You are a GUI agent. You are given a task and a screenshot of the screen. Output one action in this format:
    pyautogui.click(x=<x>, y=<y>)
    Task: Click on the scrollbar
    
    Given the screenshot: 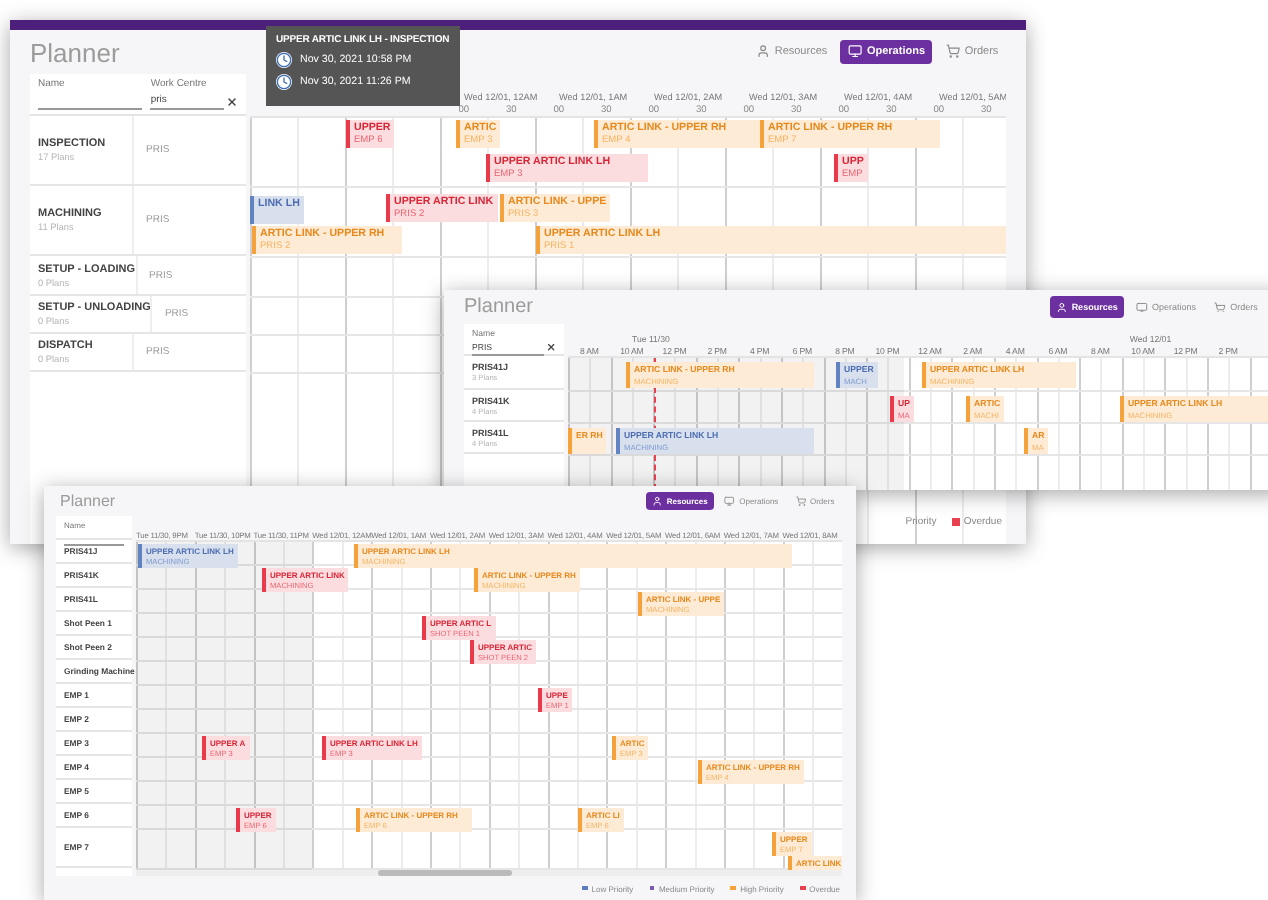 What is the action you would take?
    pyautogui.click(x=489, y=873)
    